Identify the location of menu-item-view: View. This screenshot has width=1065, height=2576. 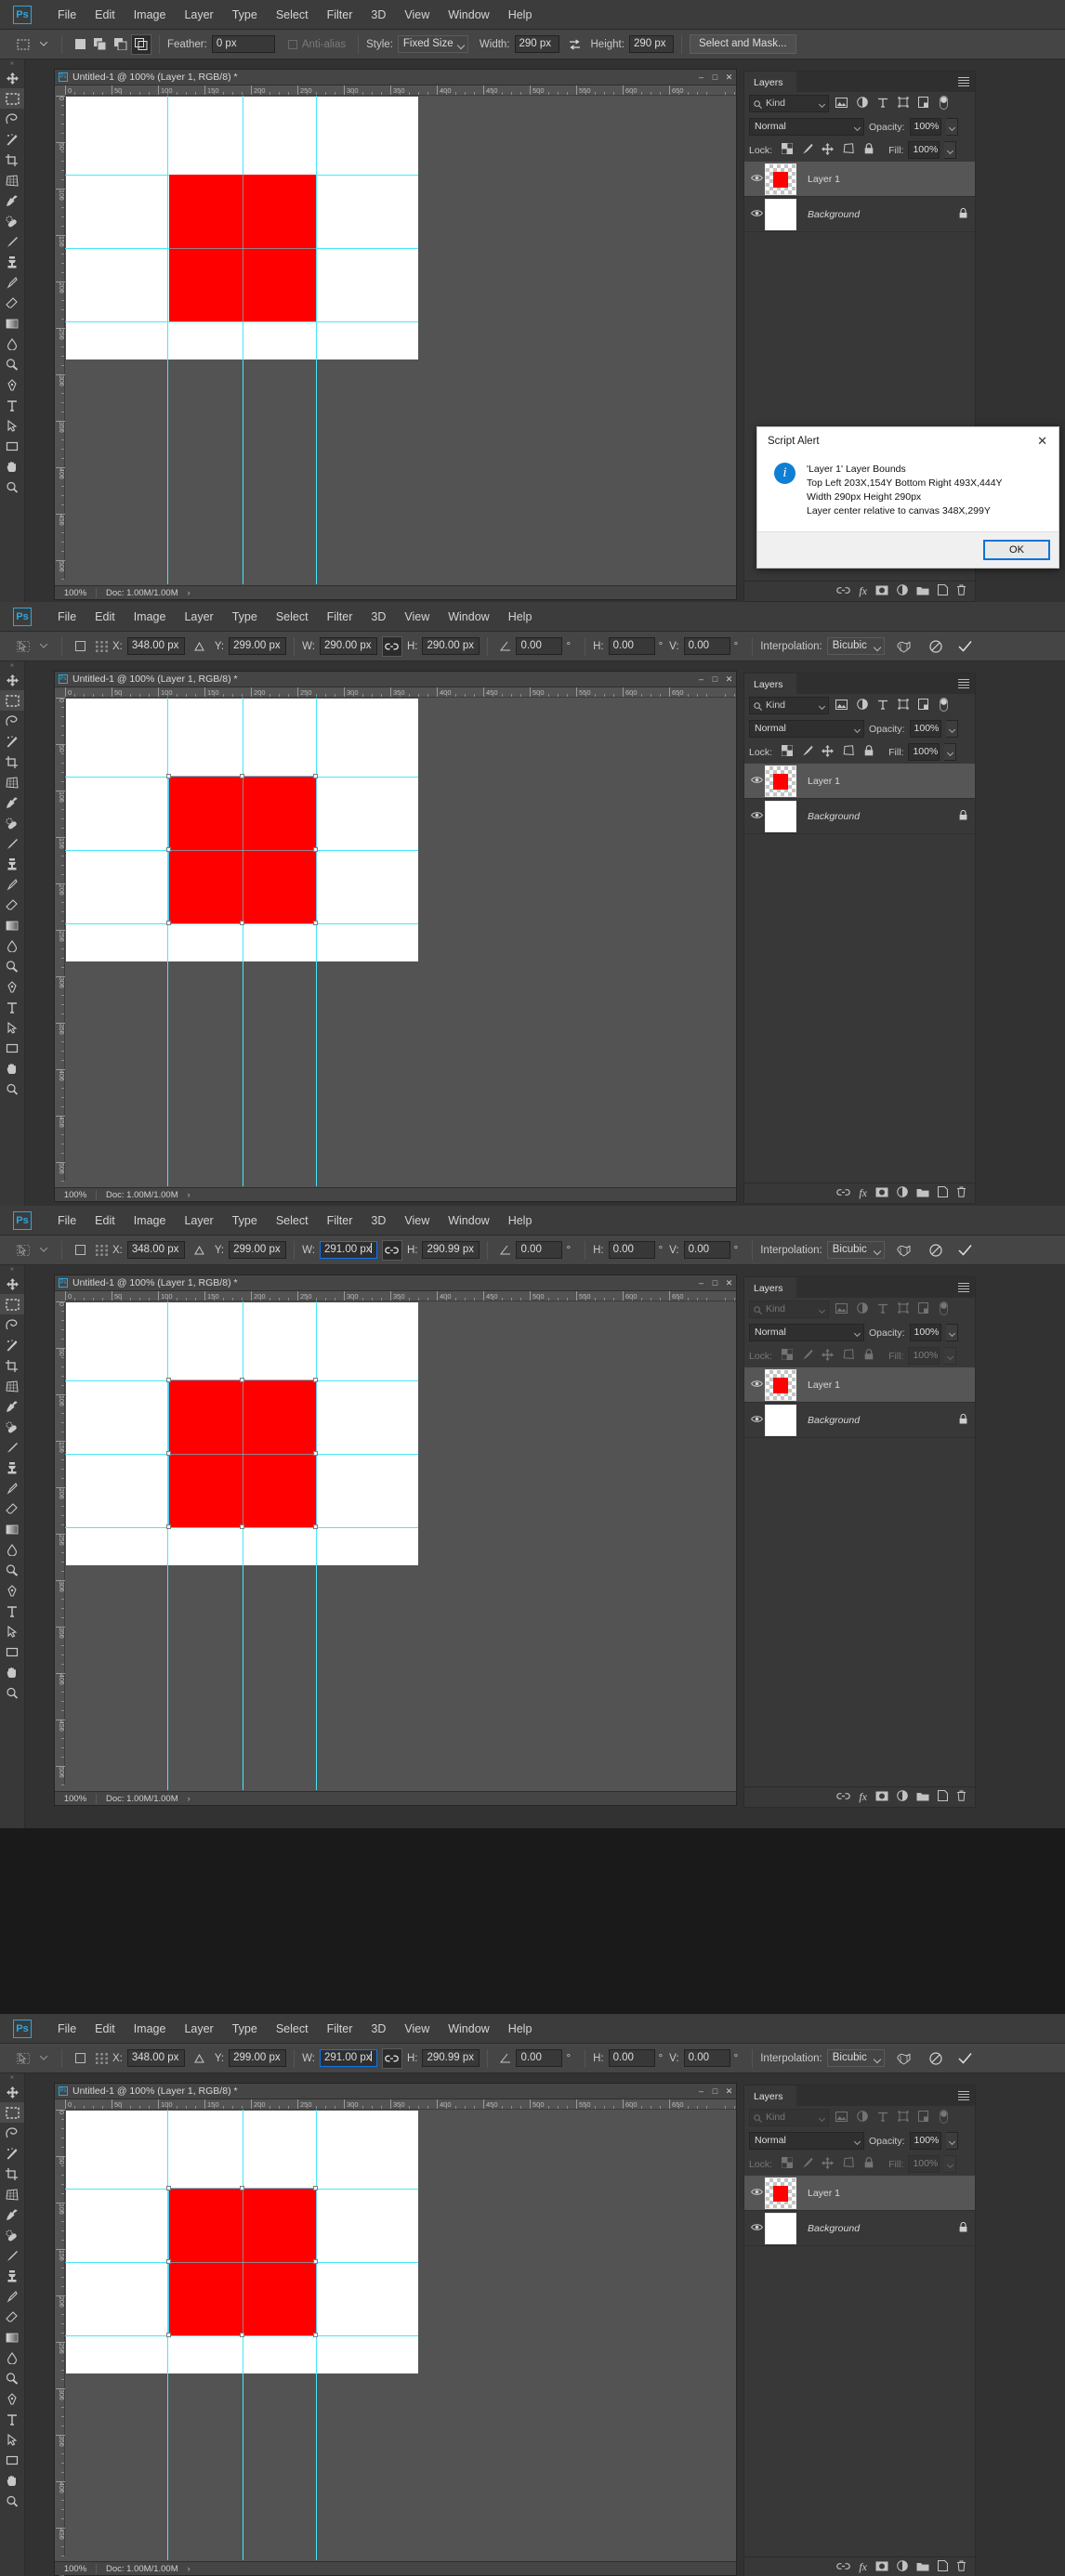
(417, 14).